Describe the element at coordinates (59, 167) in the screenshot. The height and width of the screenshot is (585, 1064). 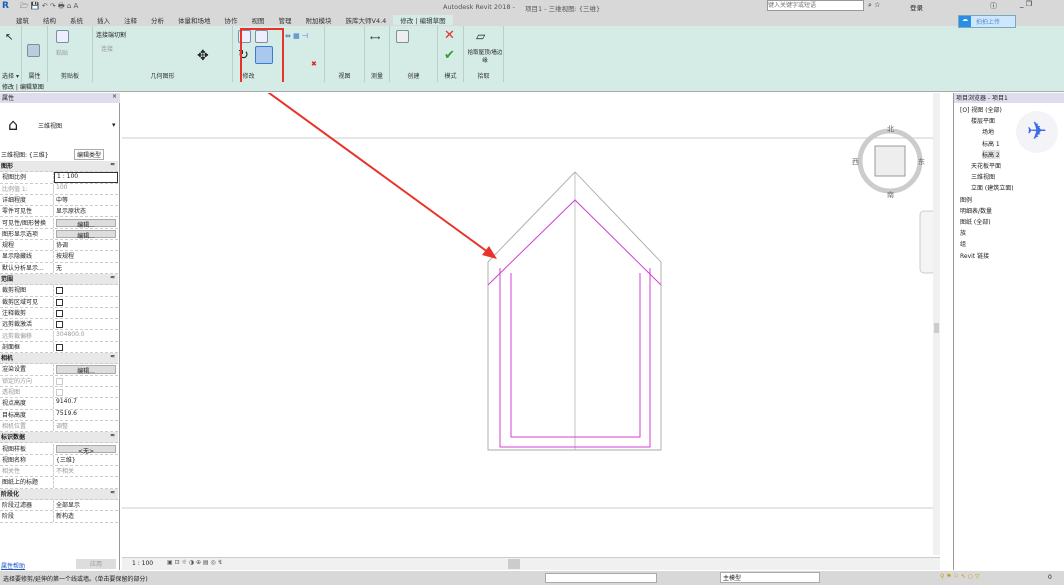
I see `property-group: 图形 ≈` at that location.